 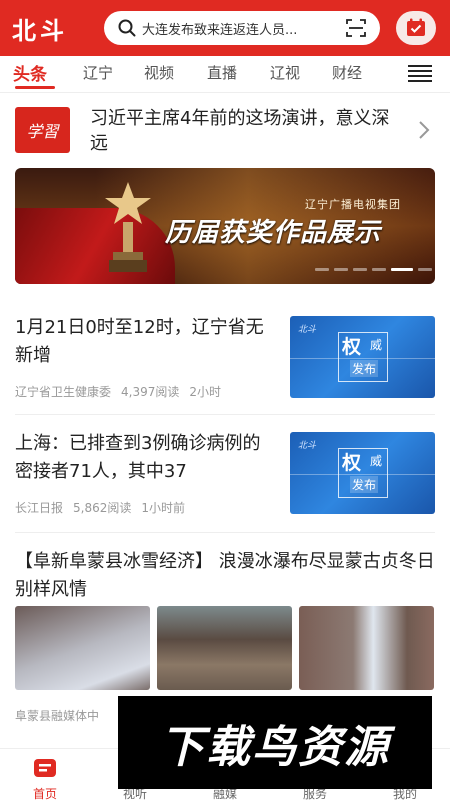 I want to click on tab-finance: 财经, so click(x=347, y=72).